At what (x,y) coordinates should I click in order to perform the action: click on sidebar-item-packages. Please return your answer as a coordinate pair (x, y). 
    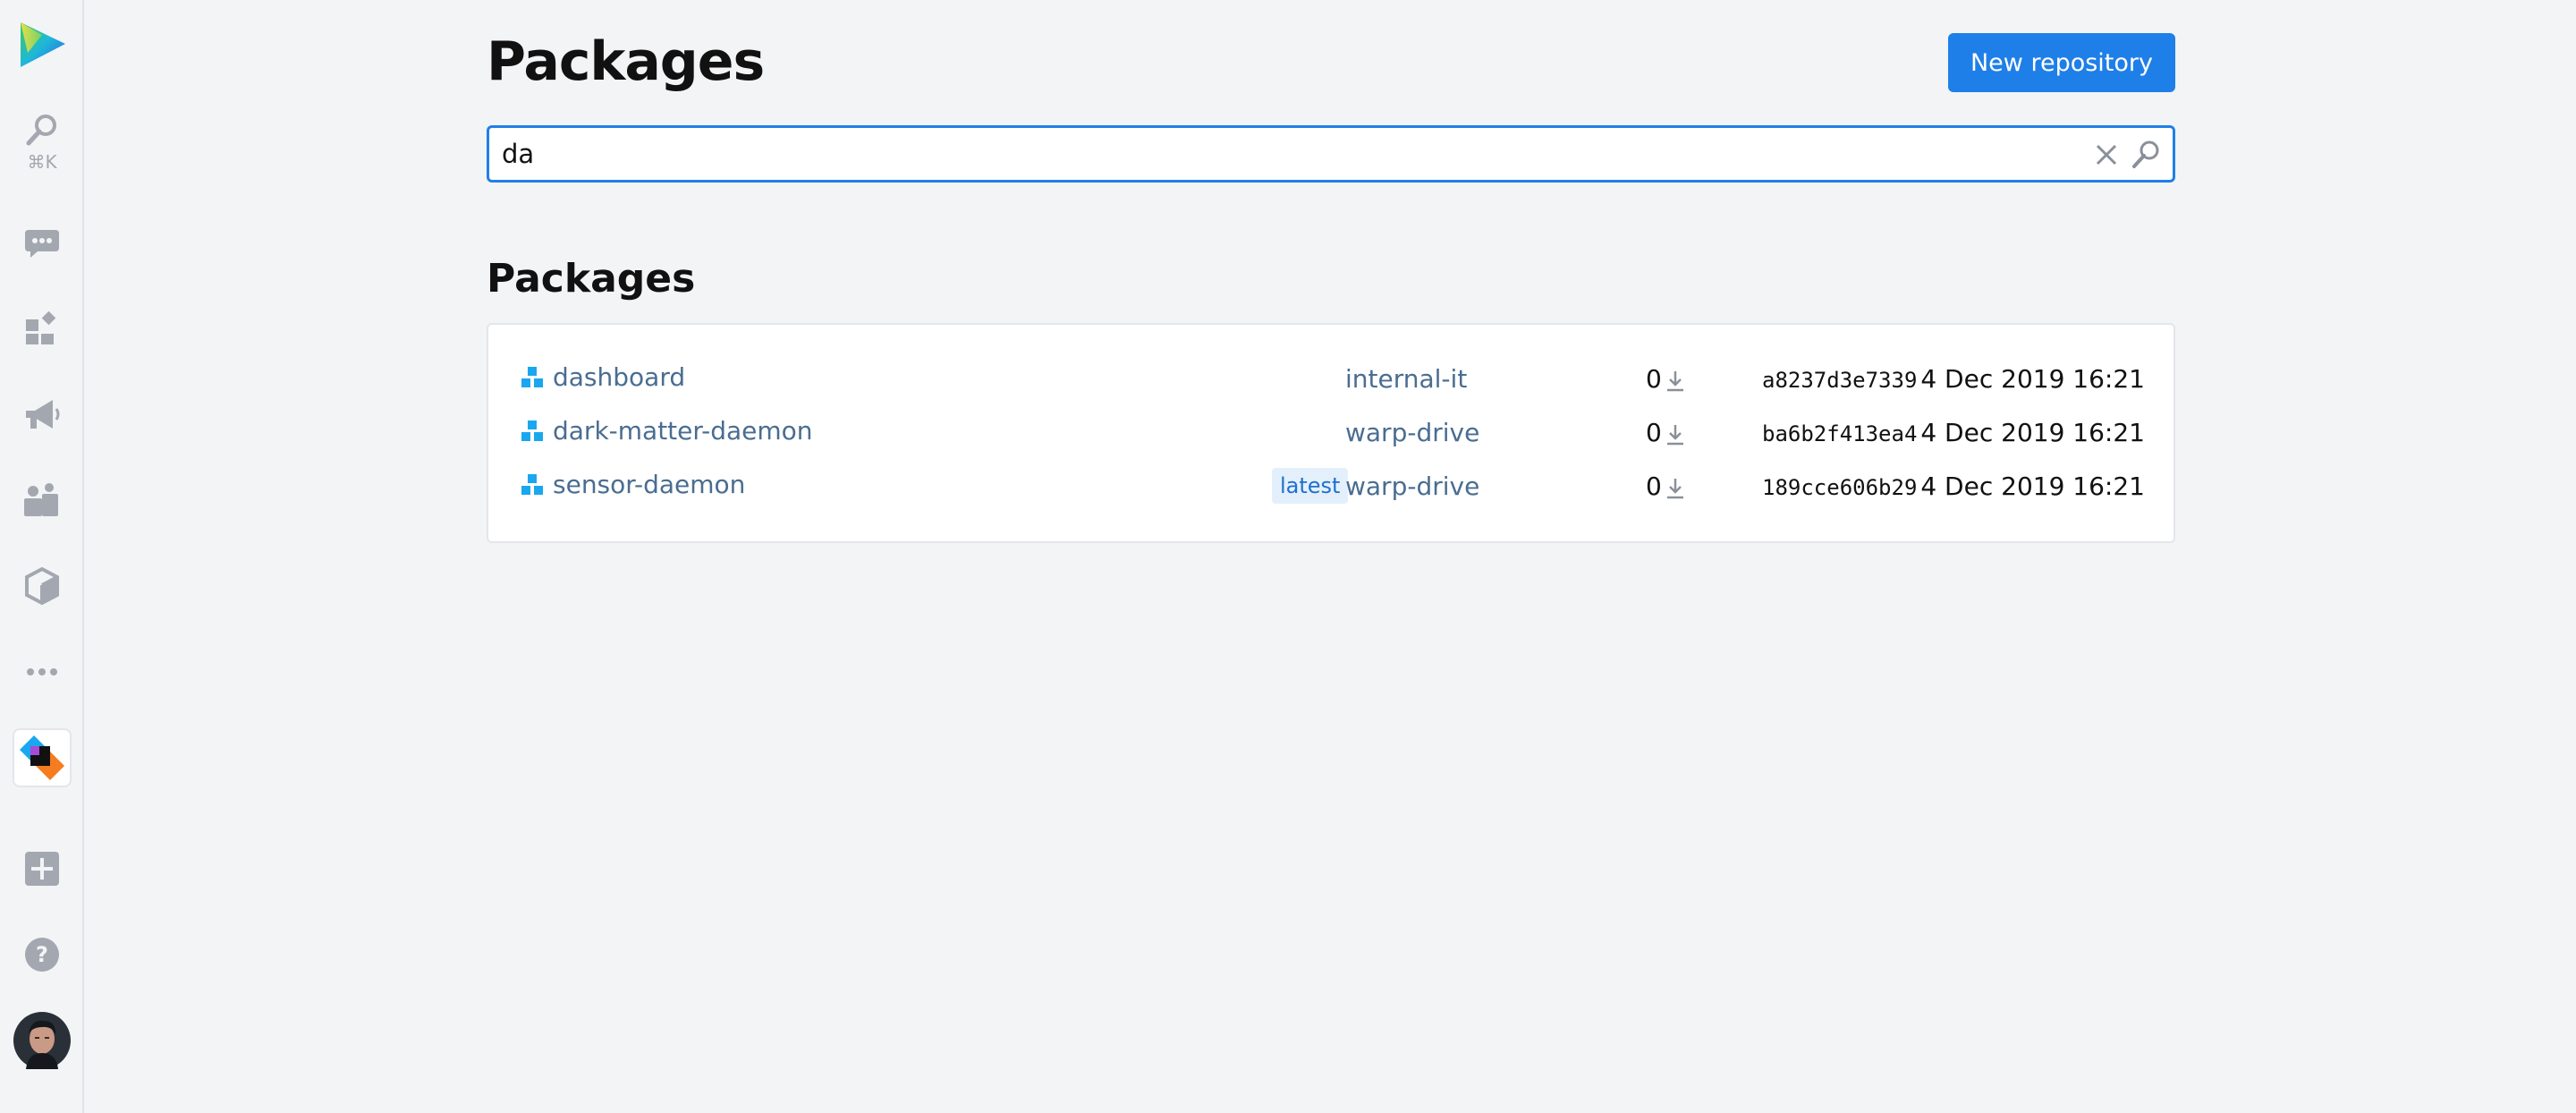
    Looking at the image, I should click on (42, 586).